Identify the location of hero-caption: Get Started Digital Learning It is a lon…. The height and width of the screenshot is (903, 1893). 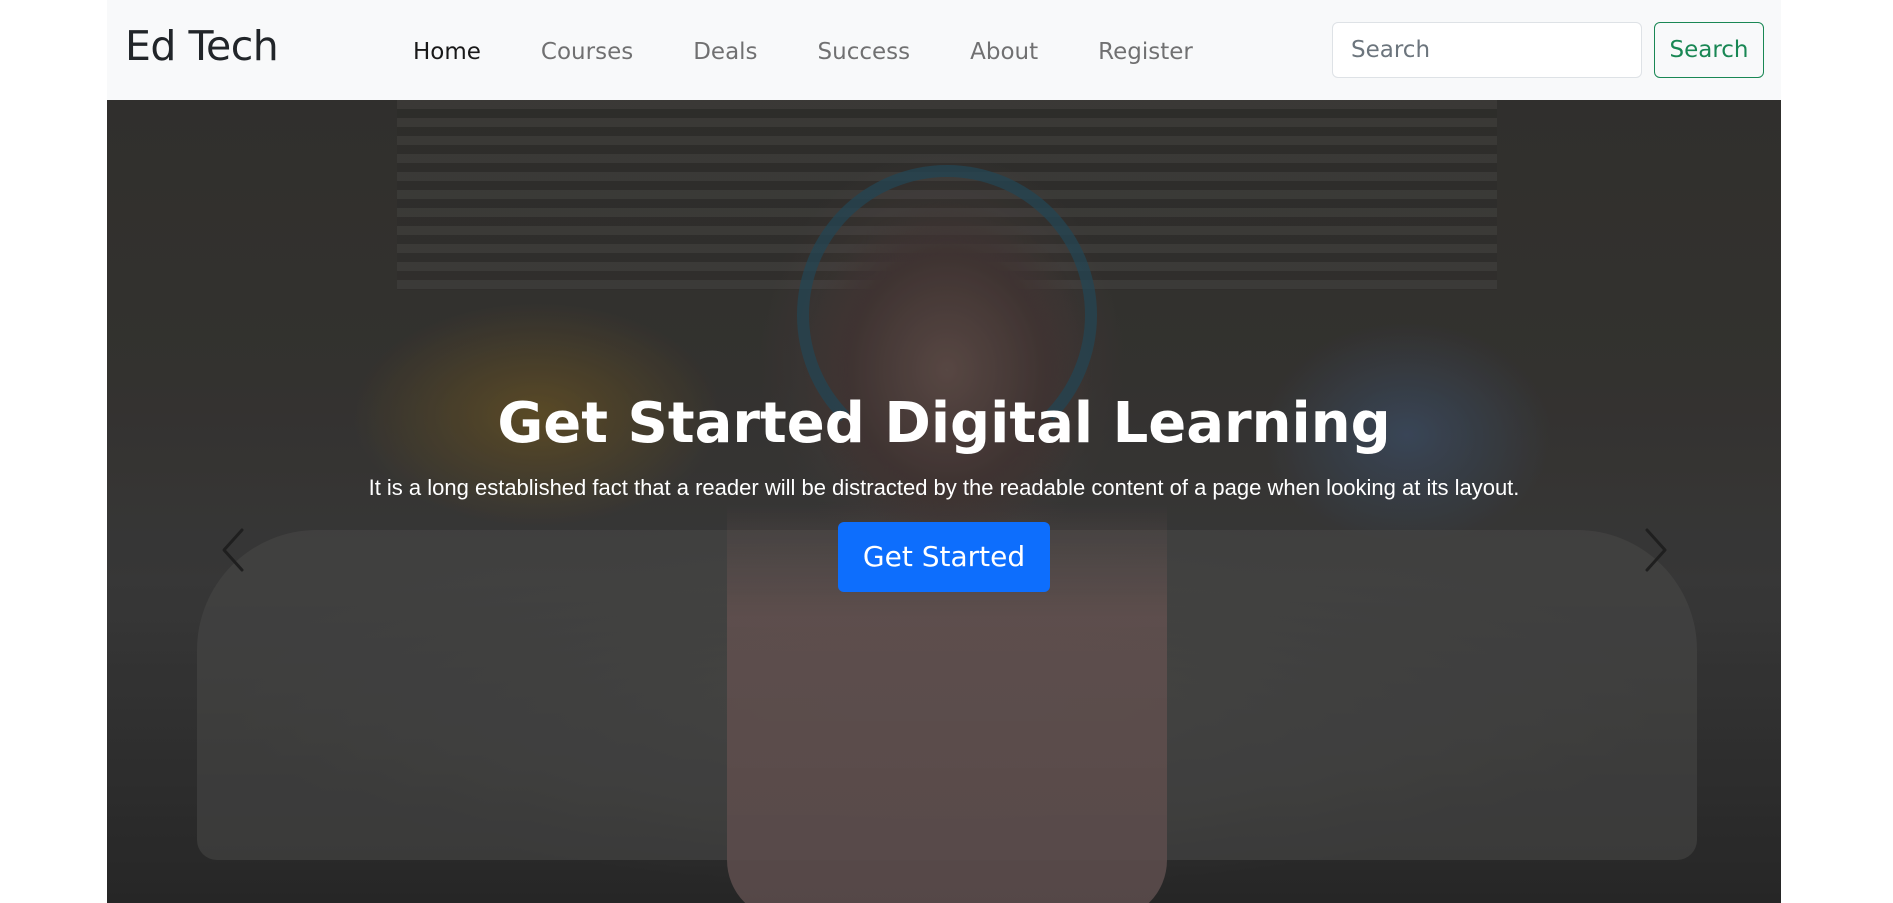
(944, 490).